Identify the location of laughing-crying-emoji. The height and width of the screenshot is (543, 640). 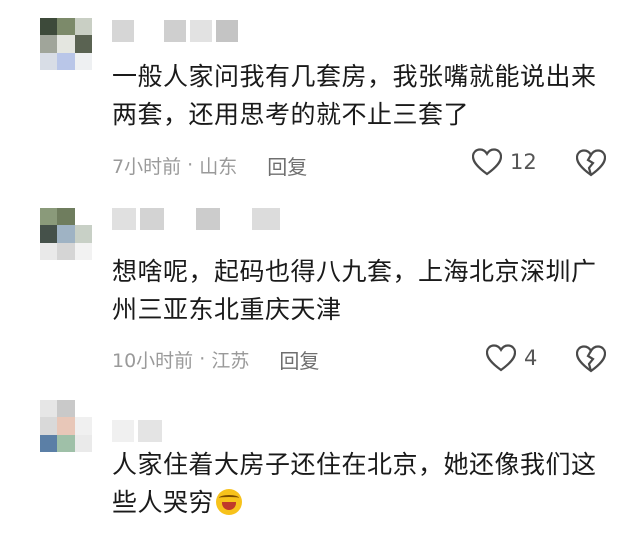
(229, 502).